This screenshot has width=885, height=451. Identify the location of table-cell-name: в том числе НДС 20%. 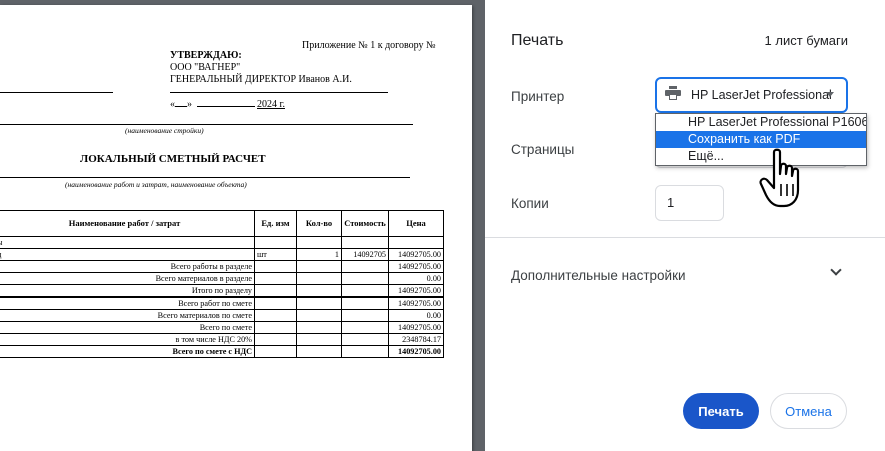
(127, 339).